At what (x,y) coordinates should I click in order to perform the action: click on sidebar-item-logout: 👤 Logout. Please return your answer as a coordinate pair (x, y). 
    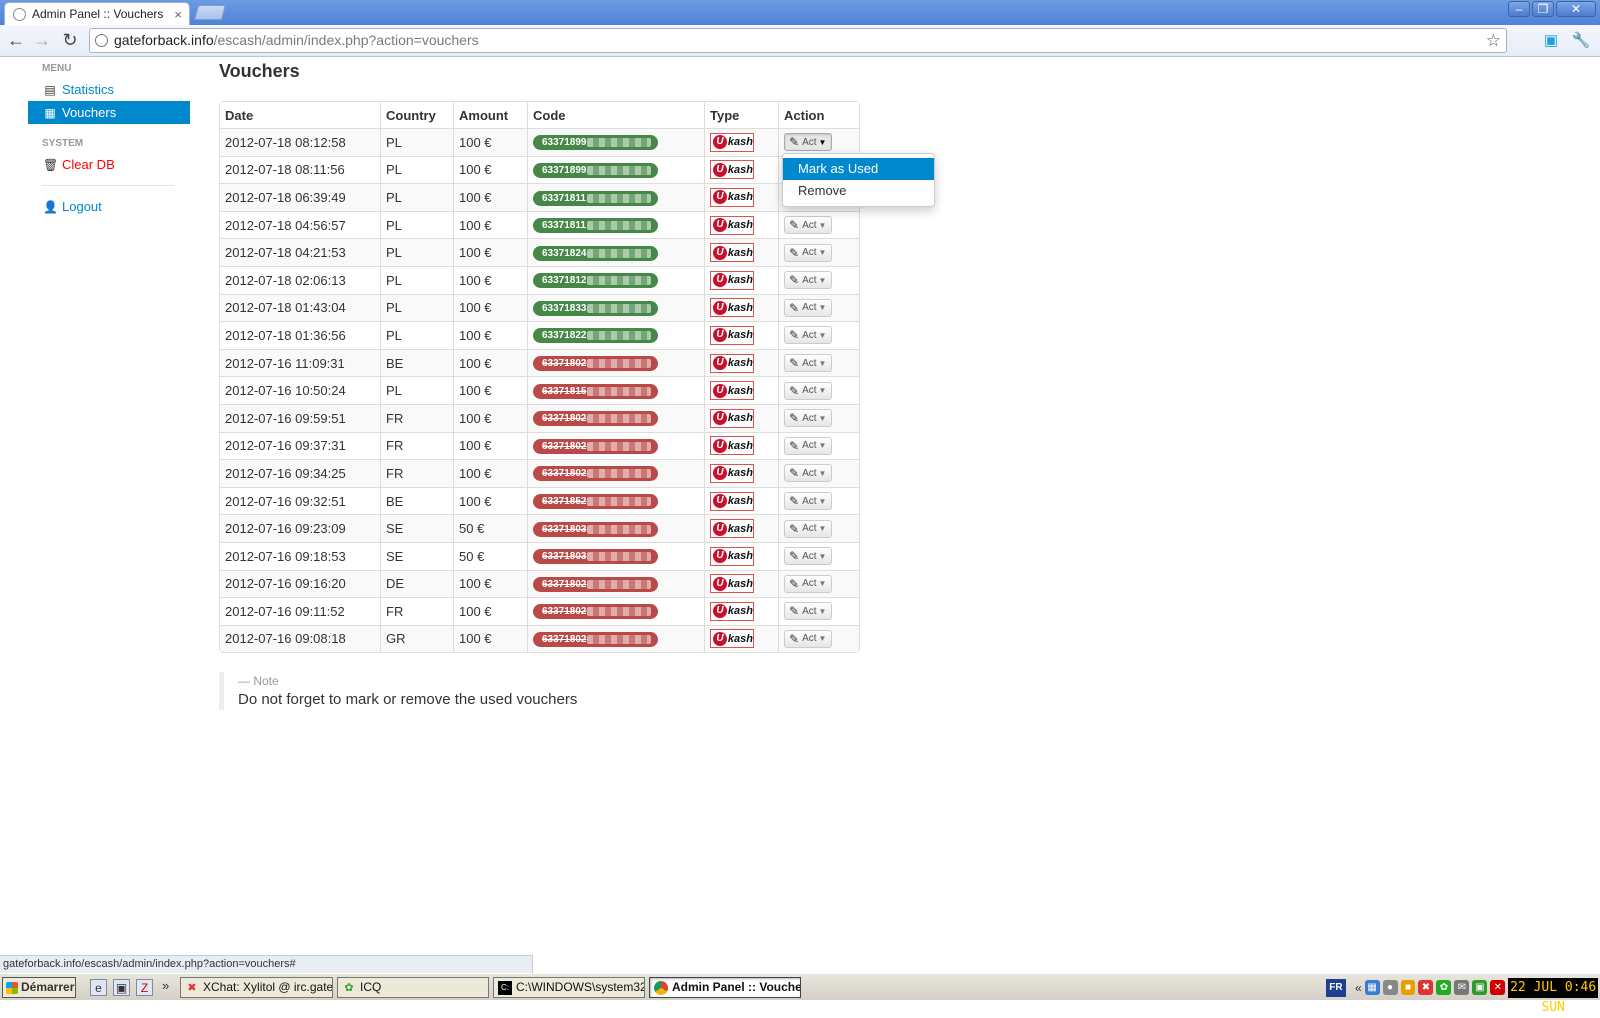
    Looking at the image, I should click on (109, 206).